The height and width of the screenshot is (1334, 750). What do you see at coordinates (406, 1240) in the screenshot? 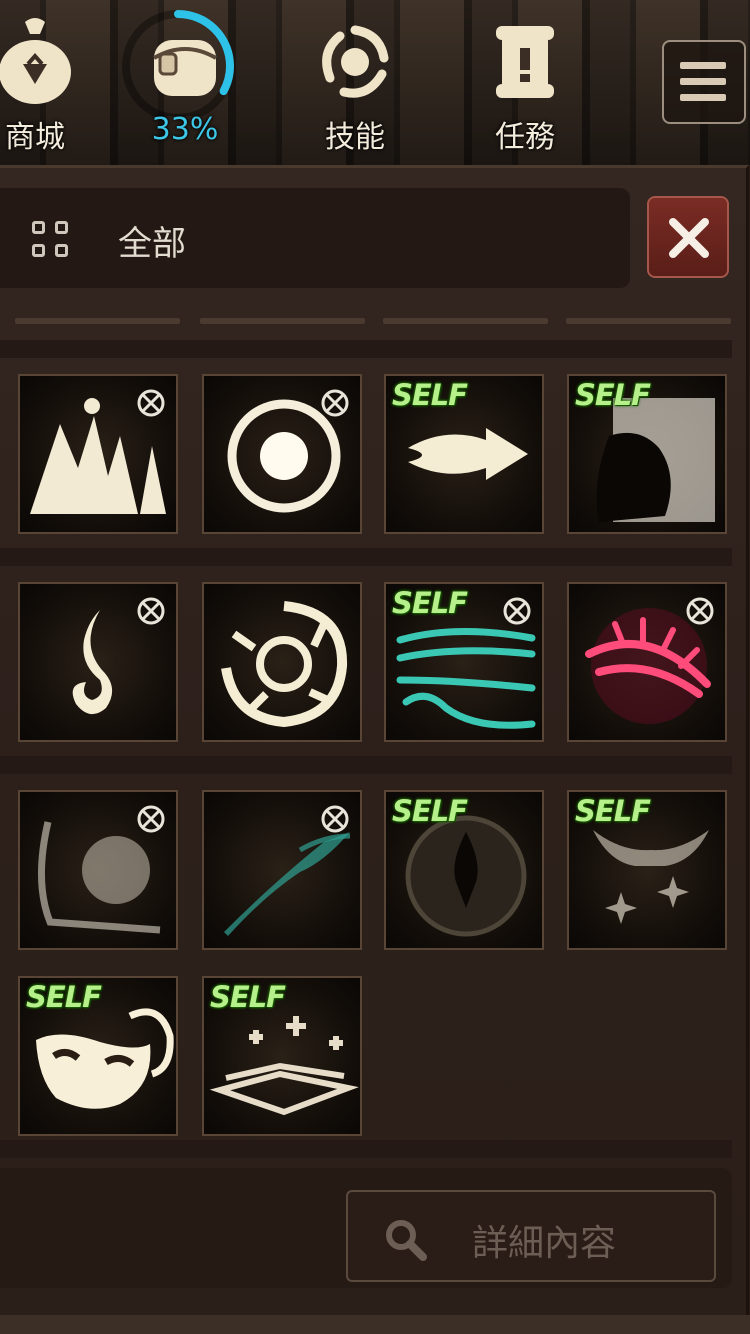
I see `search-icon` at bounding box center [406, 1240].